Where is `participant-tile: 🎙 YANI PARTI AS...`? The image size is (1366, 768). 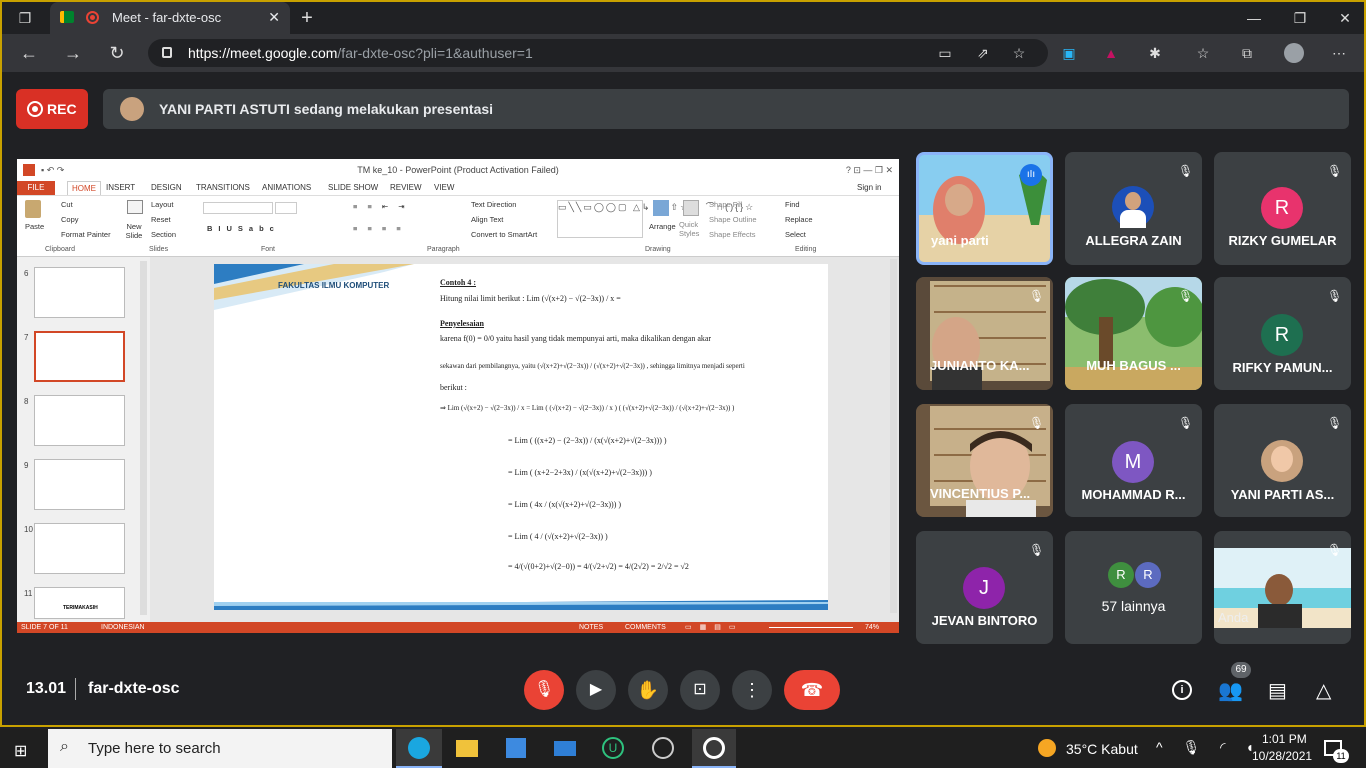
participant-tile: 🎙 YANI PARTI AS... is located at coordinates (1282, 460).